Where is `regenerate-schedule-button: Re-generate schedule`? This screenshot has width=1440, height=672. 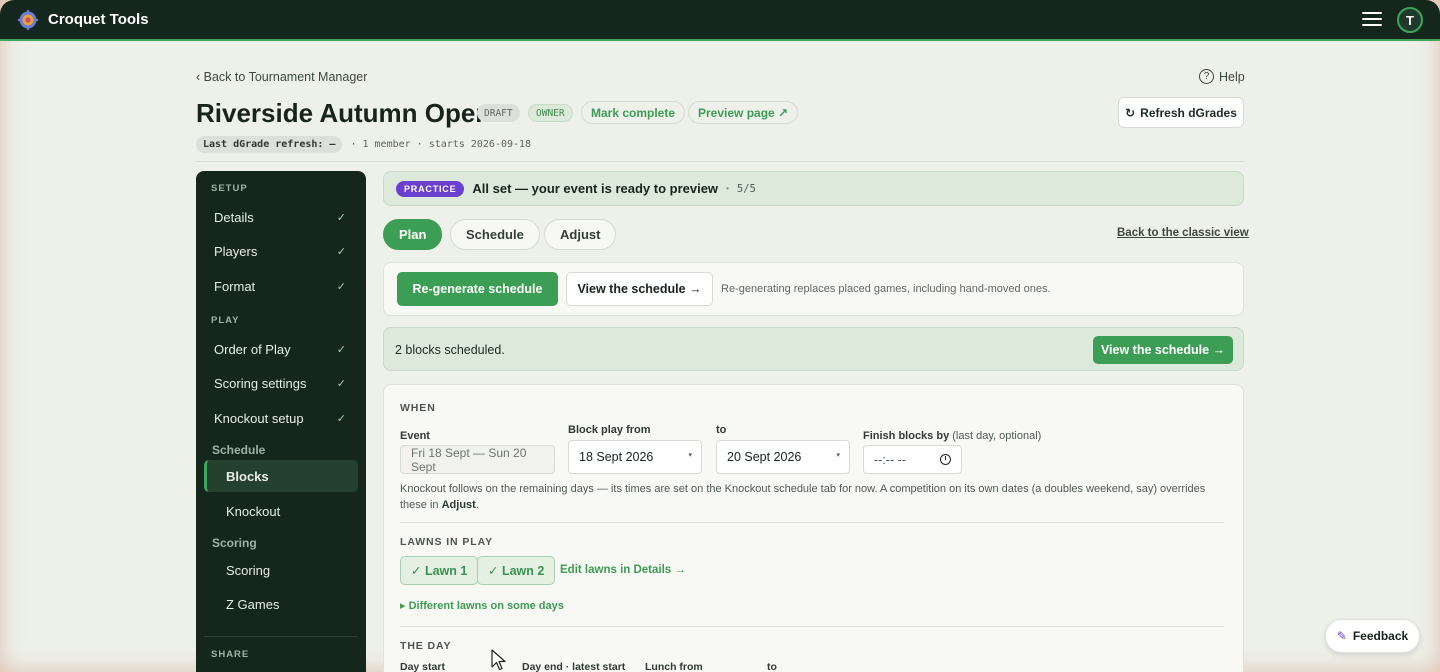 regenerate-schedule-button: Re-generate schedule is located at coordinates (477, 289).